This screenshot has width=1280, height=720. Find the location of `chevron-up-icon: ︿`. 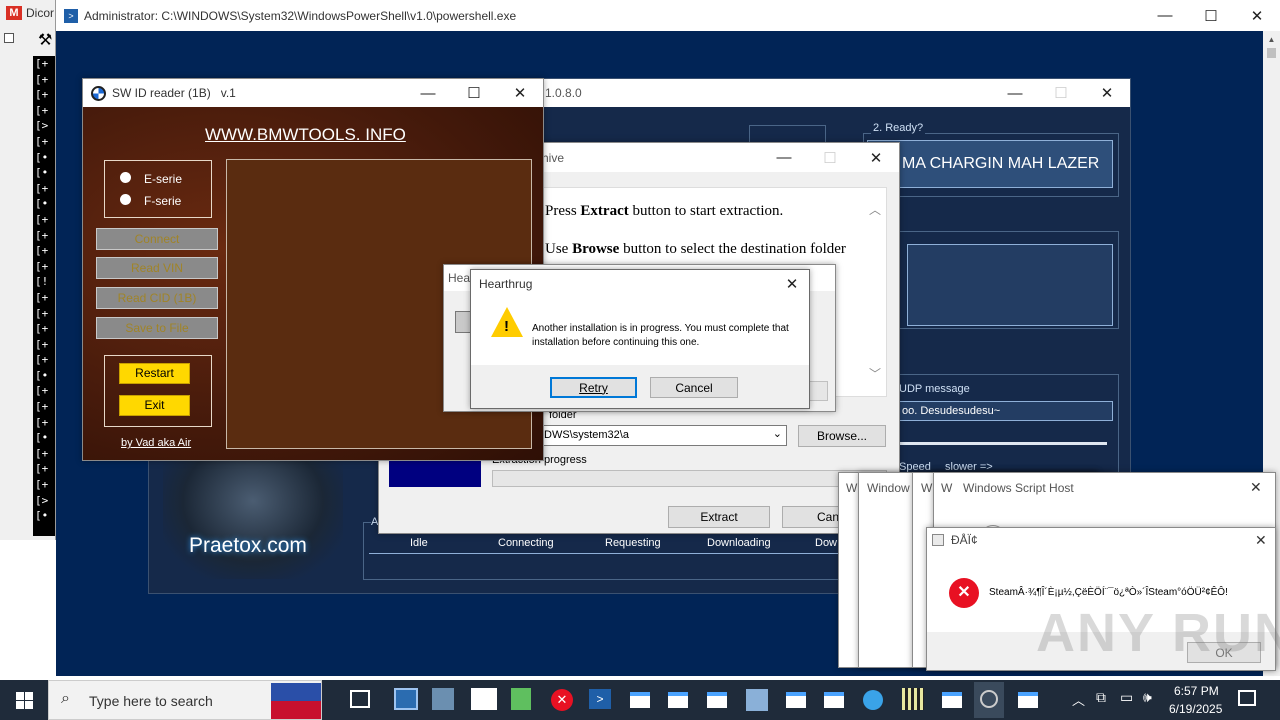

chevron-up-icon: ︿ is located at coordinates (1078, 699).